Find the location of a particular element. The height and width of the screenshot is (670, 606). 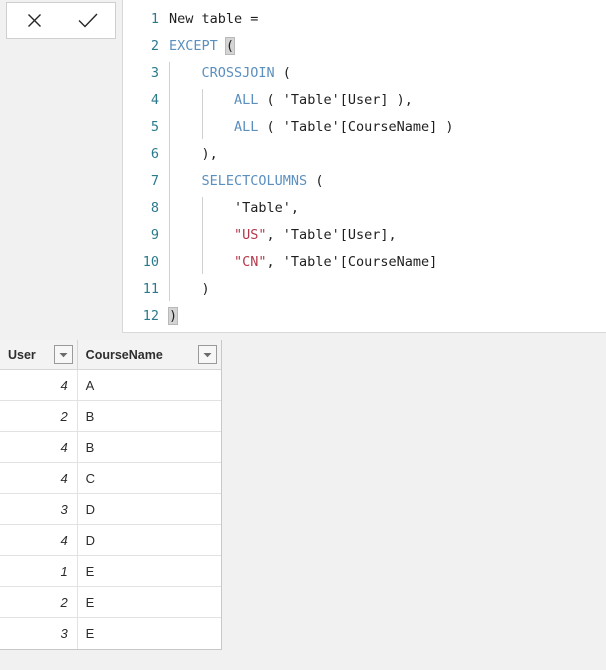

code-line-text: ALL ( 'Table'[User] ), is located at coordinates (291, 100).